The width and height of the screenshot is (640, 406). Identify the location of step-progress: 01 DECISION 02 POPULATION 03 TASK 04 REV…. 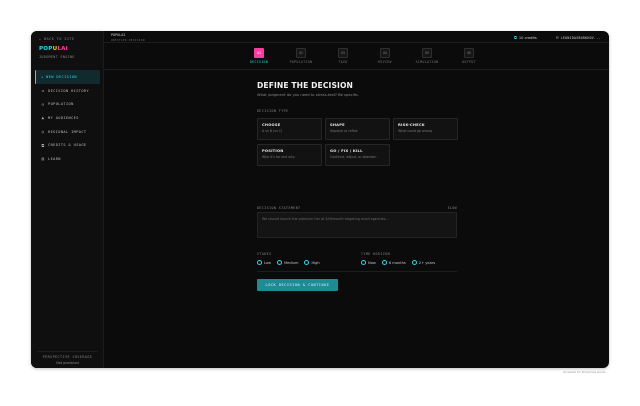
(356, 59).